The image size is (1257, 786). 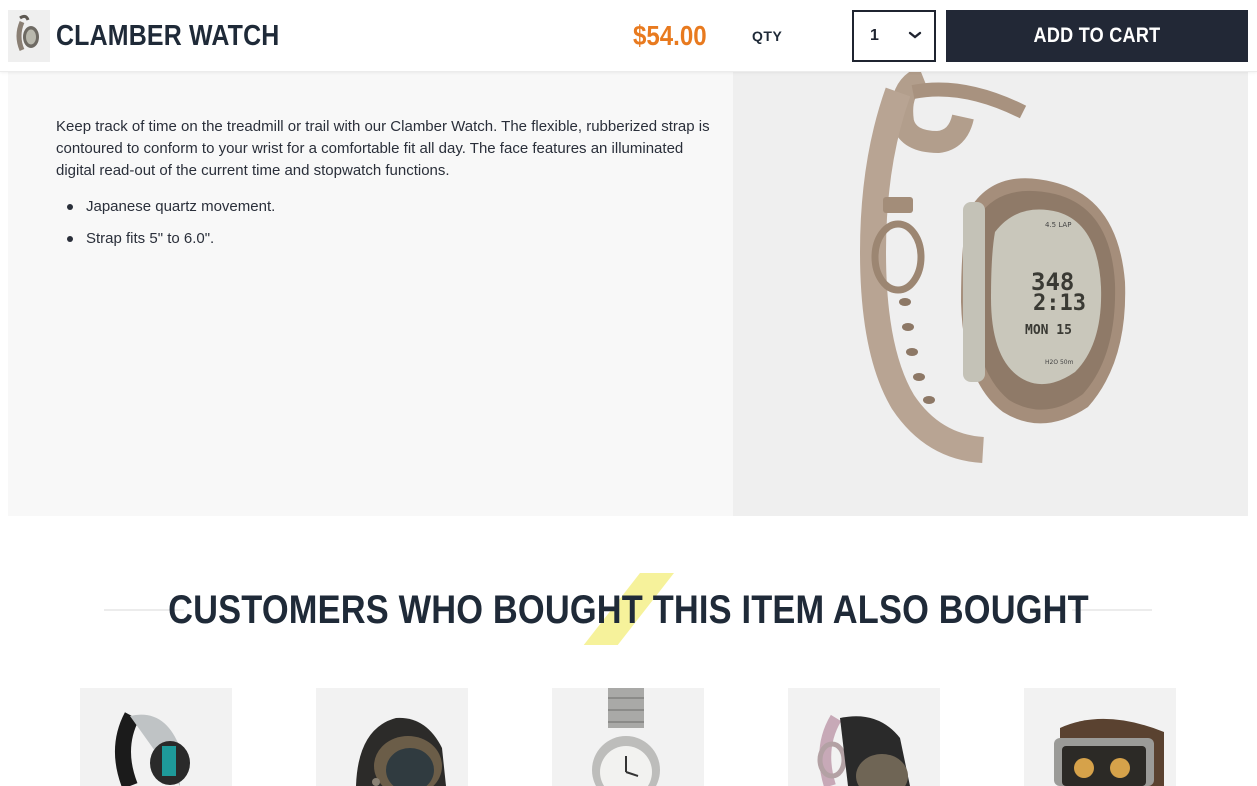 What do you see at coordinates (628, 36) in the screenshot?
I see `product-header-bar: CLAMBER WATCH $54.00 QTY 1 ADD TO CART` at bounding box center [628, 36].